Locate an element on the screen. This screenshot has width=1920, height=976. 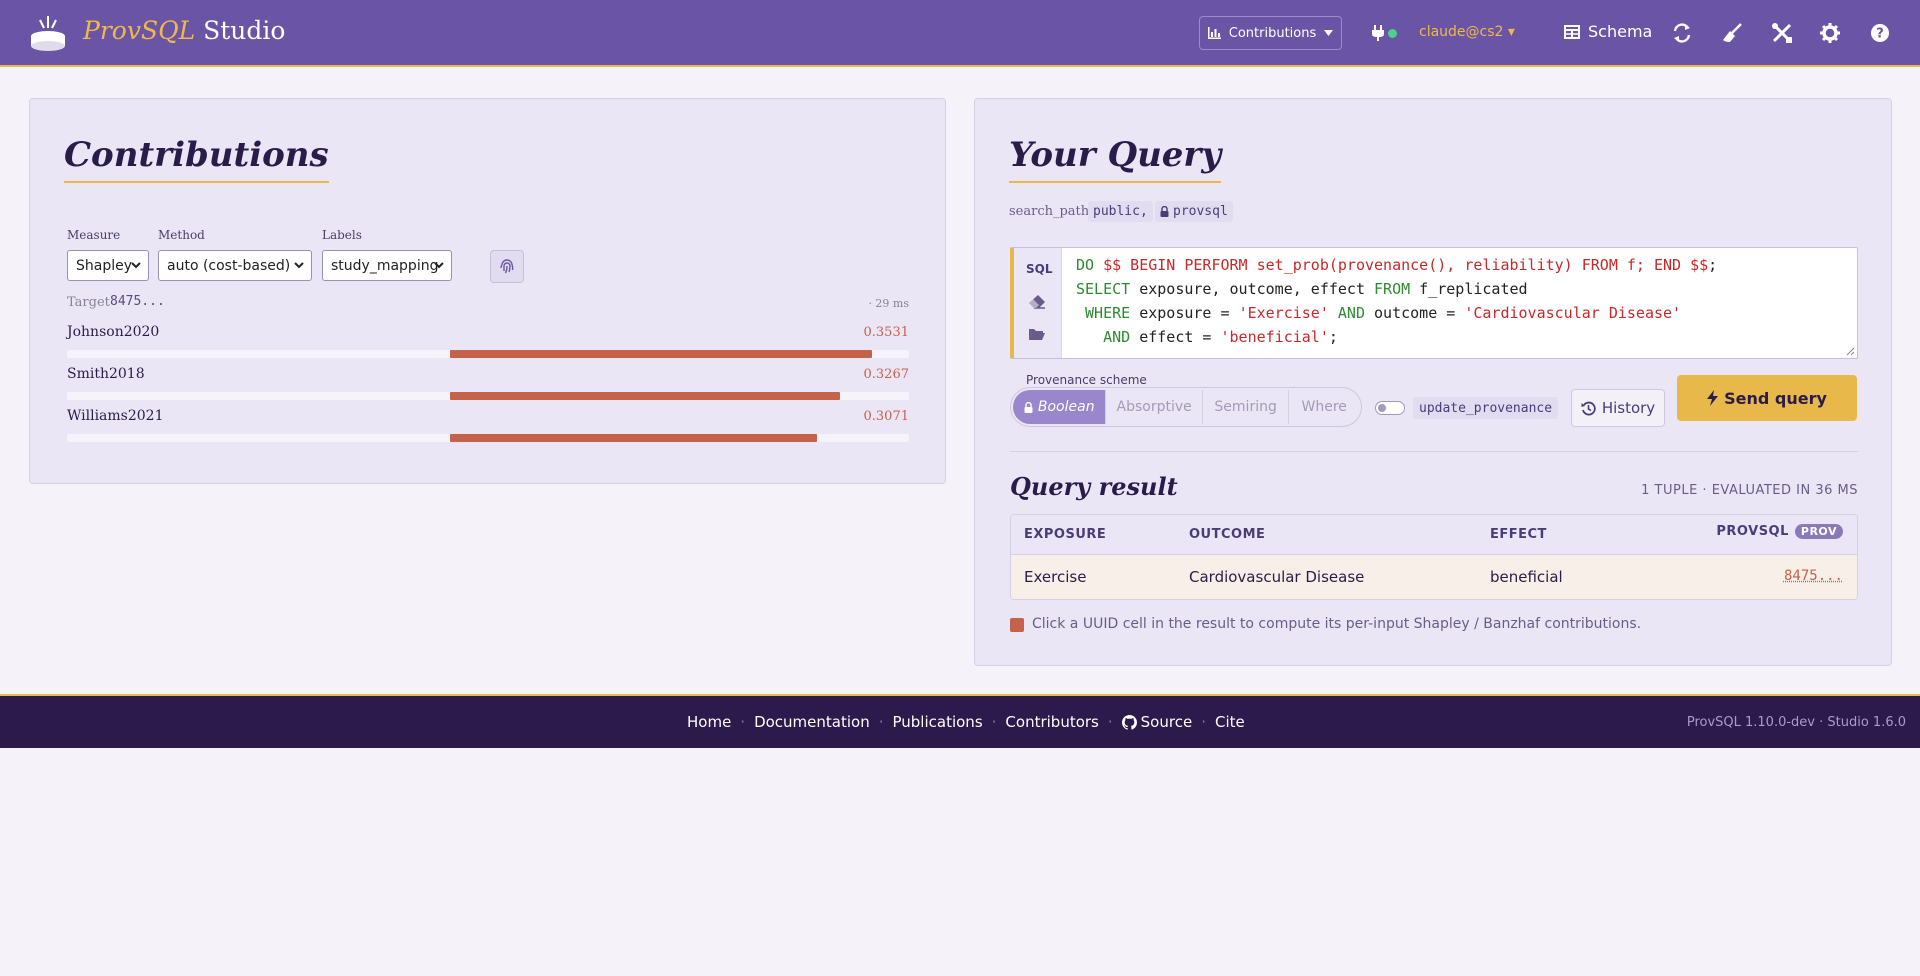
contributions-title: Contributions is located at coordinates (196, 159).